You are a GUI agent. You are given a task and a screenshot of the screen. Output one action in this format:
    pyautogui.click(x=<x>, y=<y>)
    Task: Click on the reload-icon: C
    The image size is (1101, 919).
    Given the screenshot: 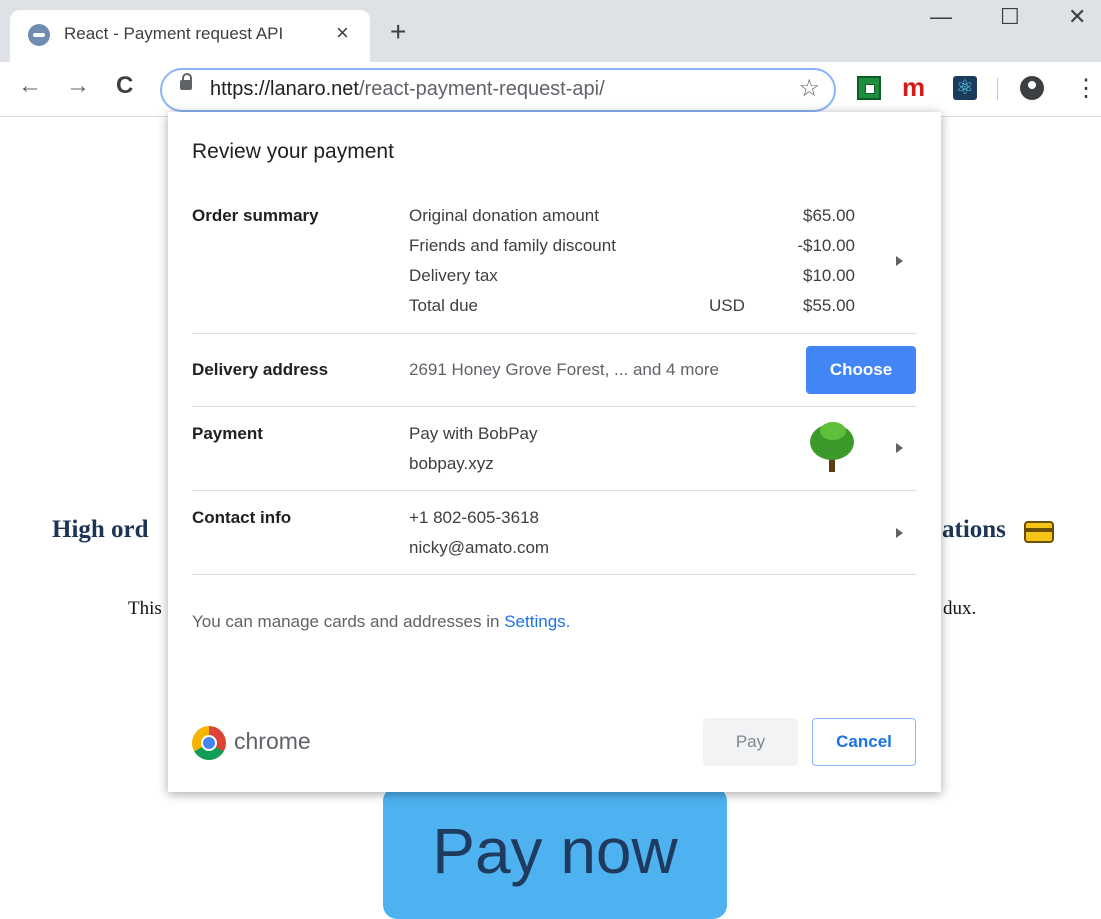 What is the action you would take?
    pyautogui.click(x=124, y=86)
    